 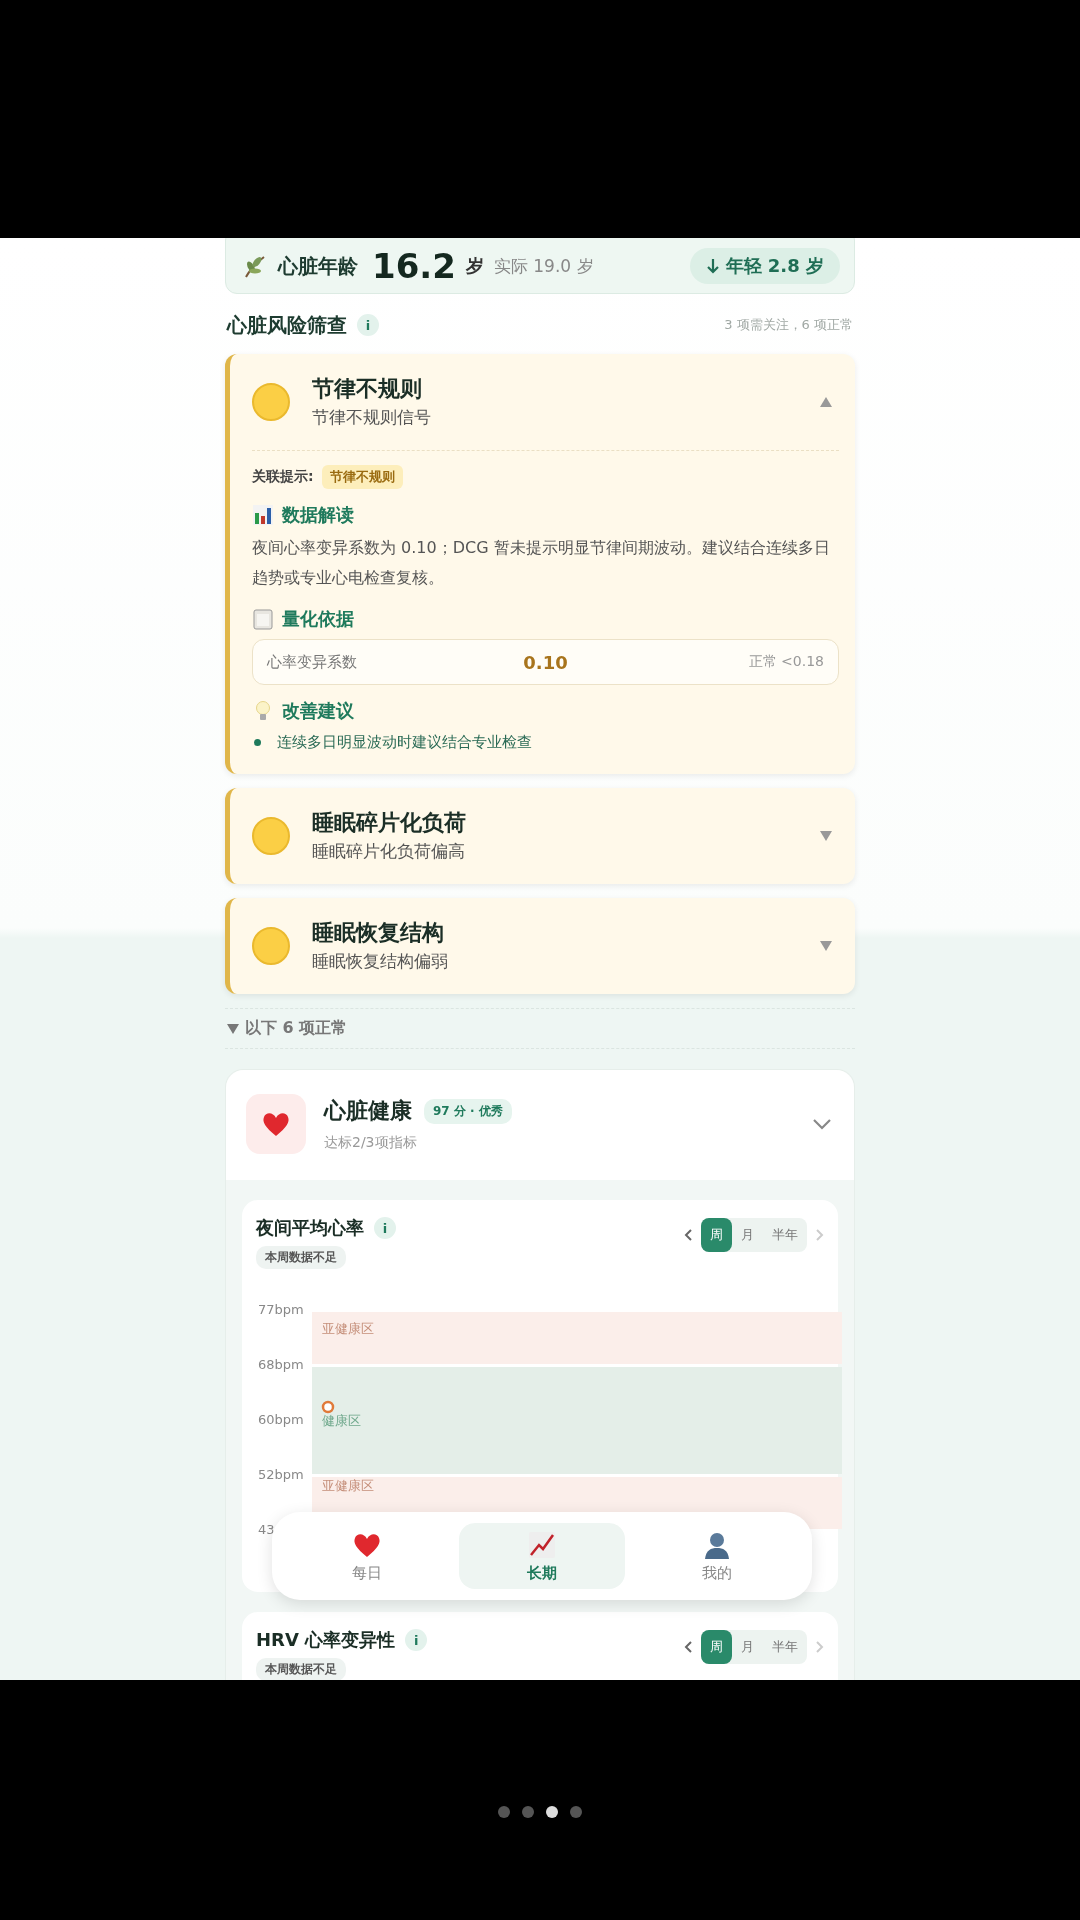 I want to click on y-axis-label: 77bpm, so click(x=281, y=1309).